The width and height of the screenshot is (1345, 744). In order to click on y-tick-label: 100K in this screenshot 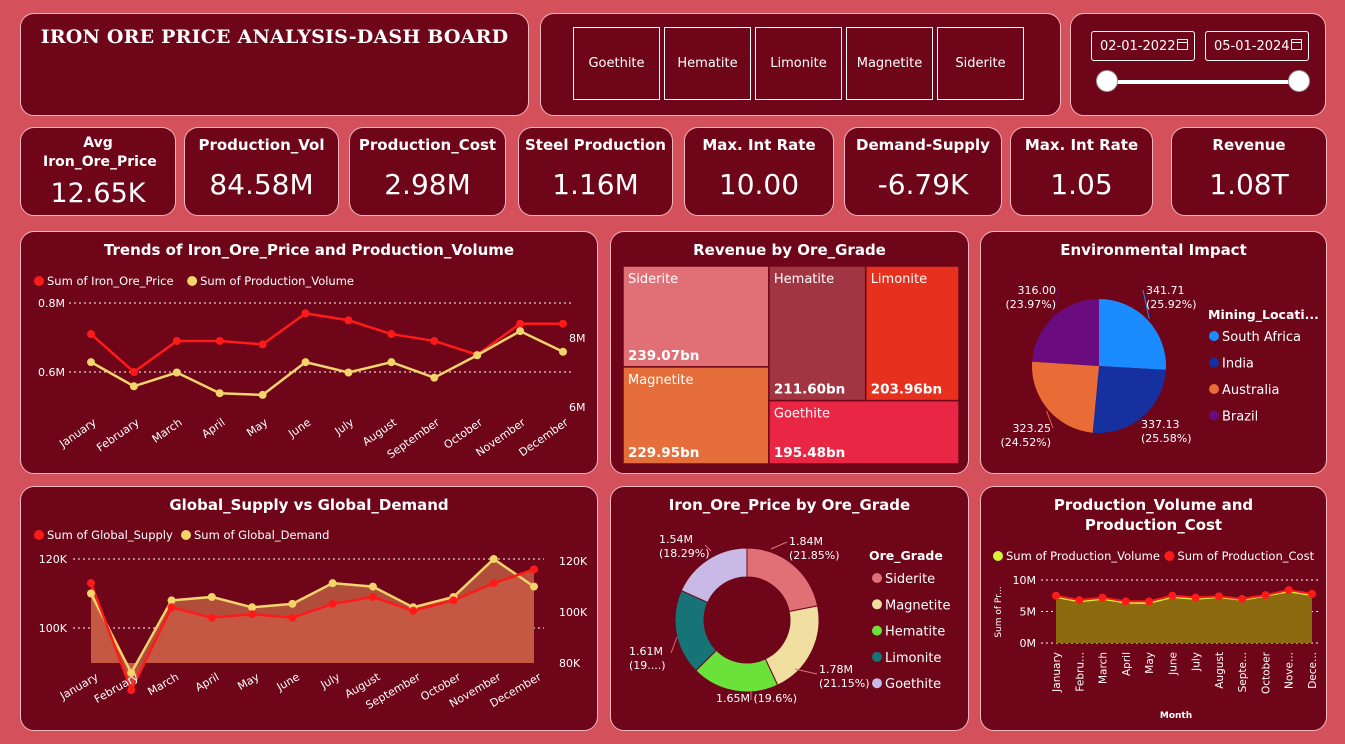, I will do `click(53, 628)`.